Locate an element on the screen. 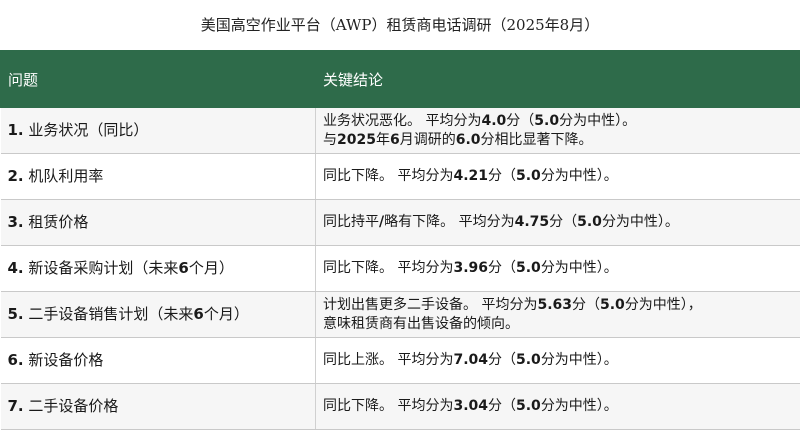 The height and width of the screenshot is (432, 800). score-value: 4.21 is located at coordinates (470, 176).